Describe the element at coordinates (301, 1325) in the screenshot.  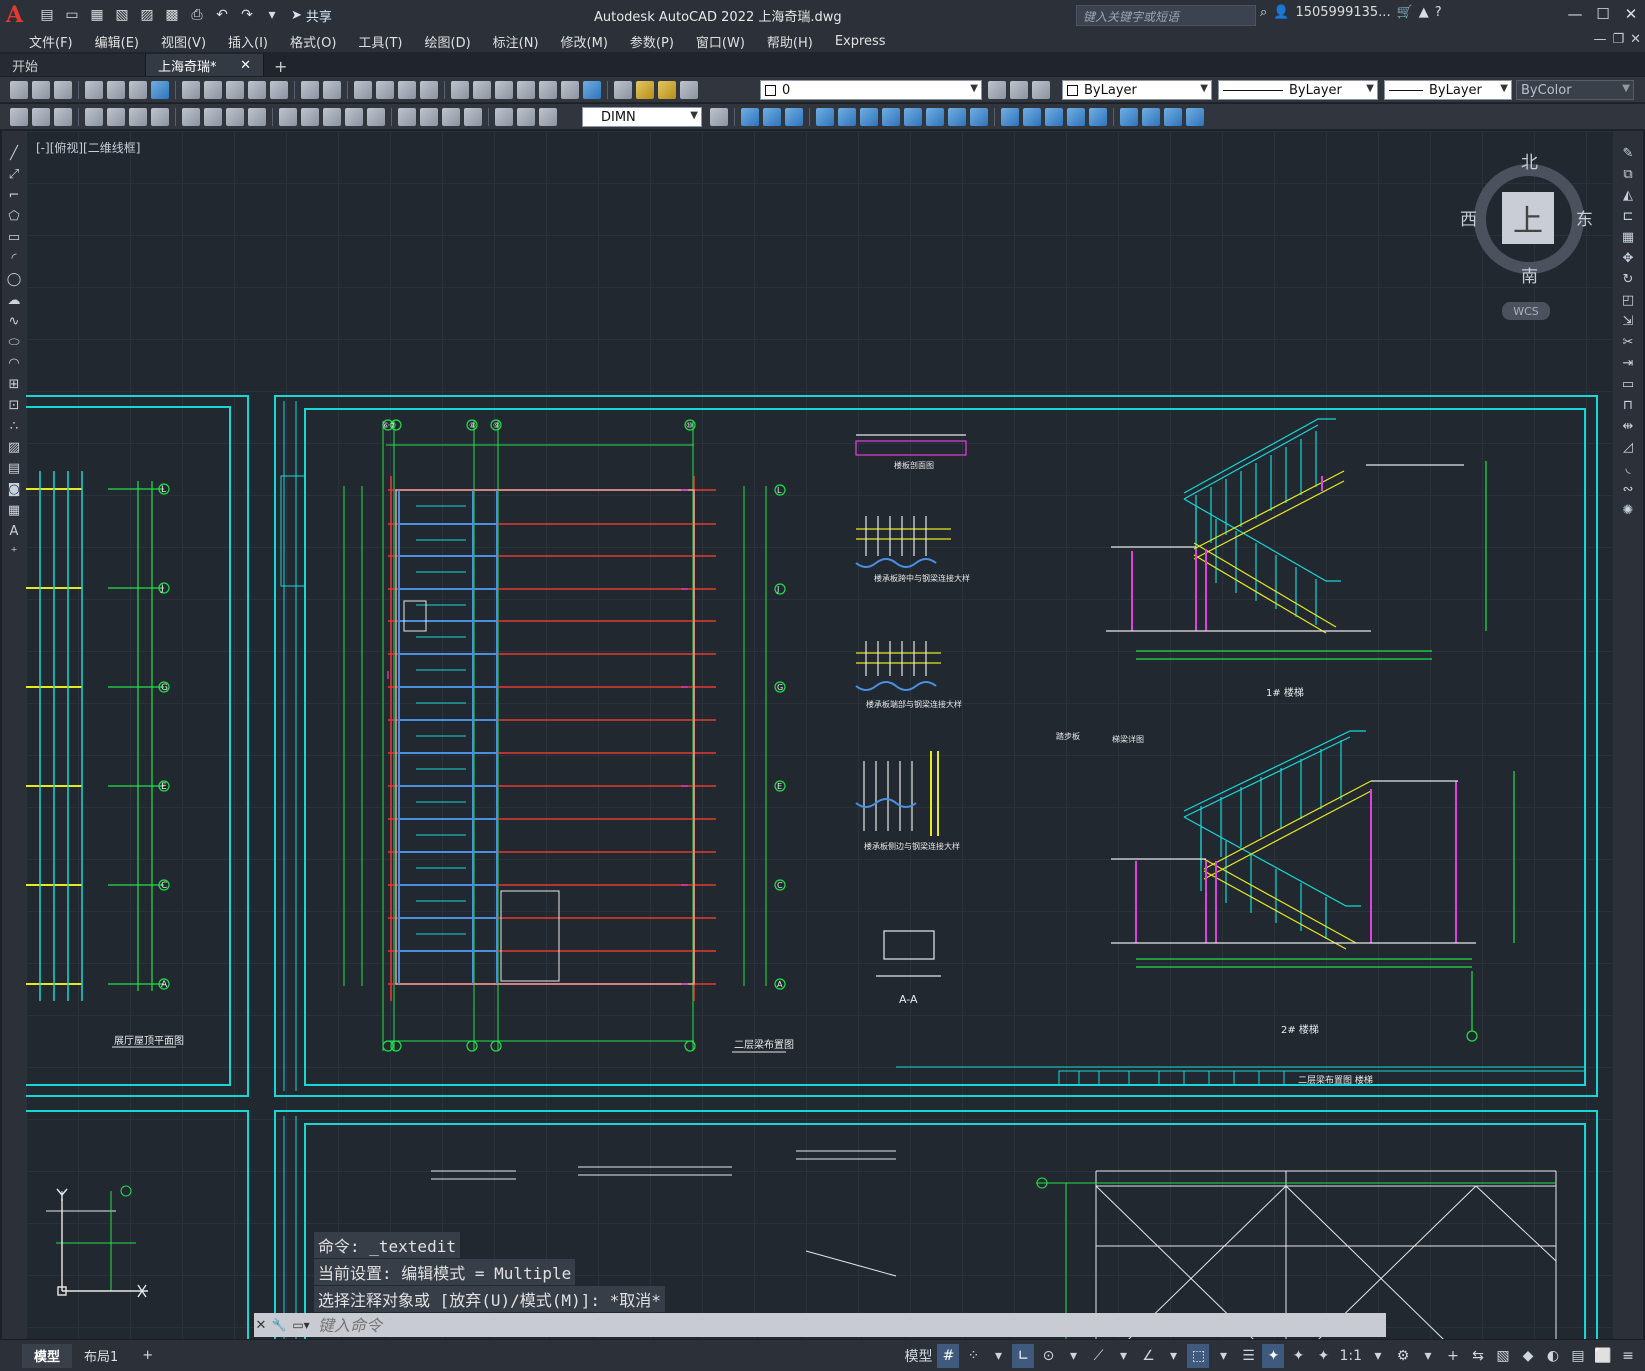
I see `command-history-toggle-icon: ▭▾` at that location.